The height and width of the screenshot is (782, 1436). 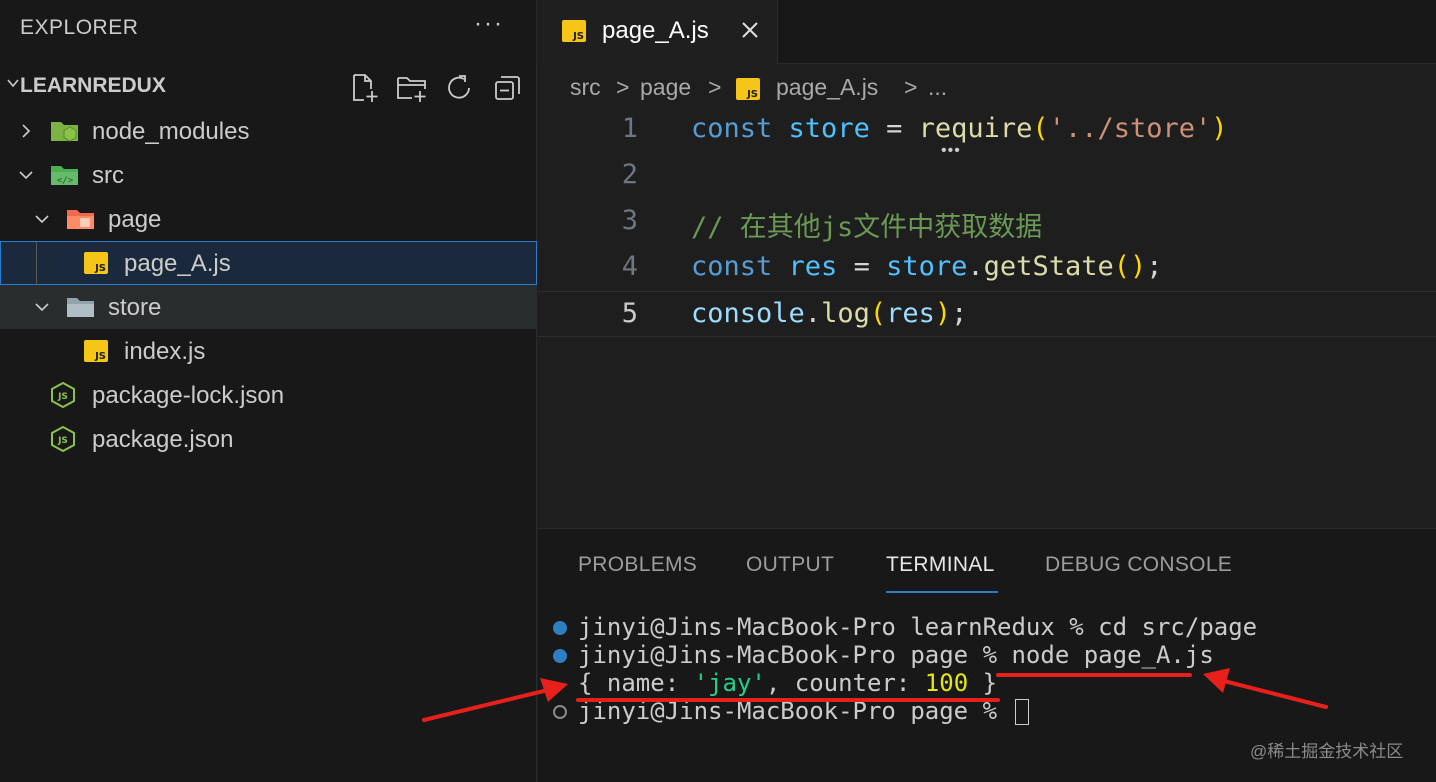 What do you see at coordinates (268, 439) in the screenshot?
I see `tree-item-package-json: JS package.json` at bounding box center [268, 439].